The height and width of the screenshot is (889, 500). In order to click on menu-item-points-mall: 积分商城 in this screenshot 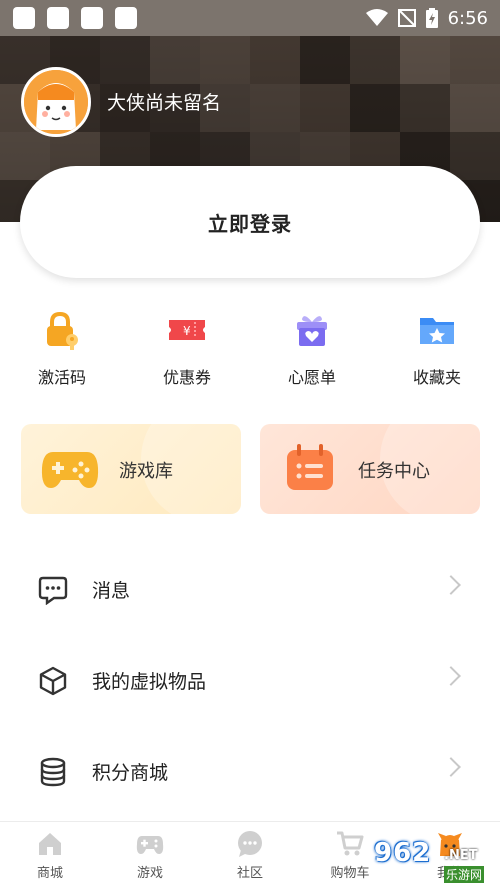, I will do `click(250, 772)`.